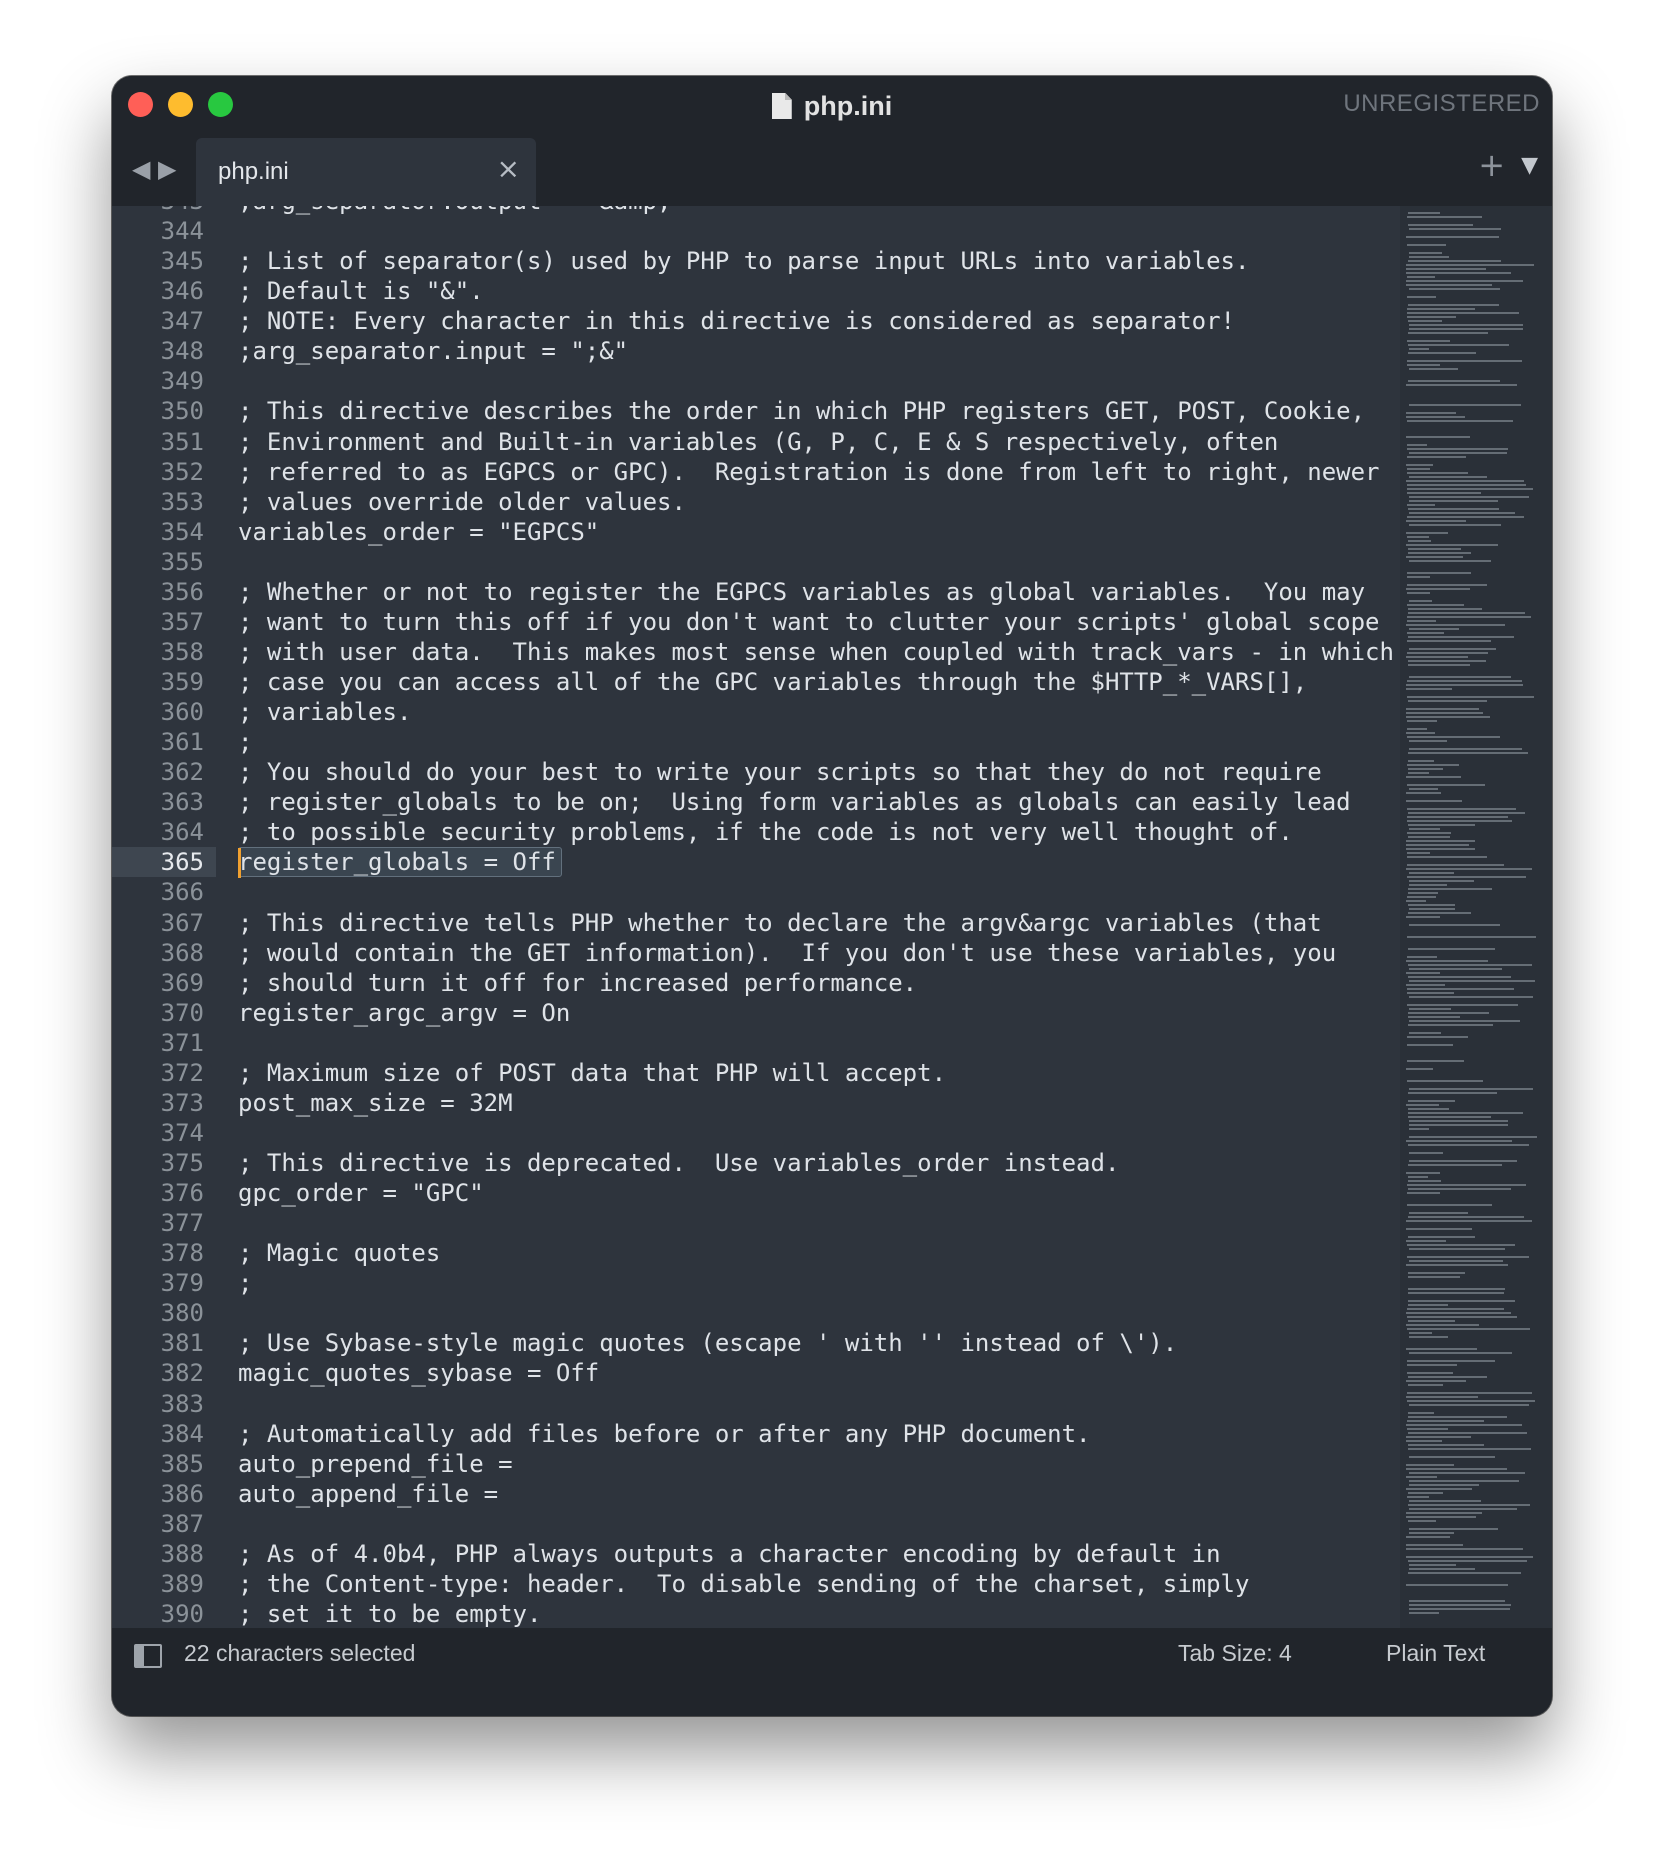 The width and height of the screenshot is (1664, 1864). I want to click on code-line: 354 variables_order = "EGPCS", so click(752, 532).